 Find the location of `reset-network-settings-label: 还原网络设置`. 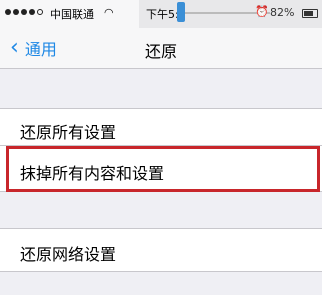

reset-network-settings-label: 还原网络设置 is located at coordinates (68, 254).